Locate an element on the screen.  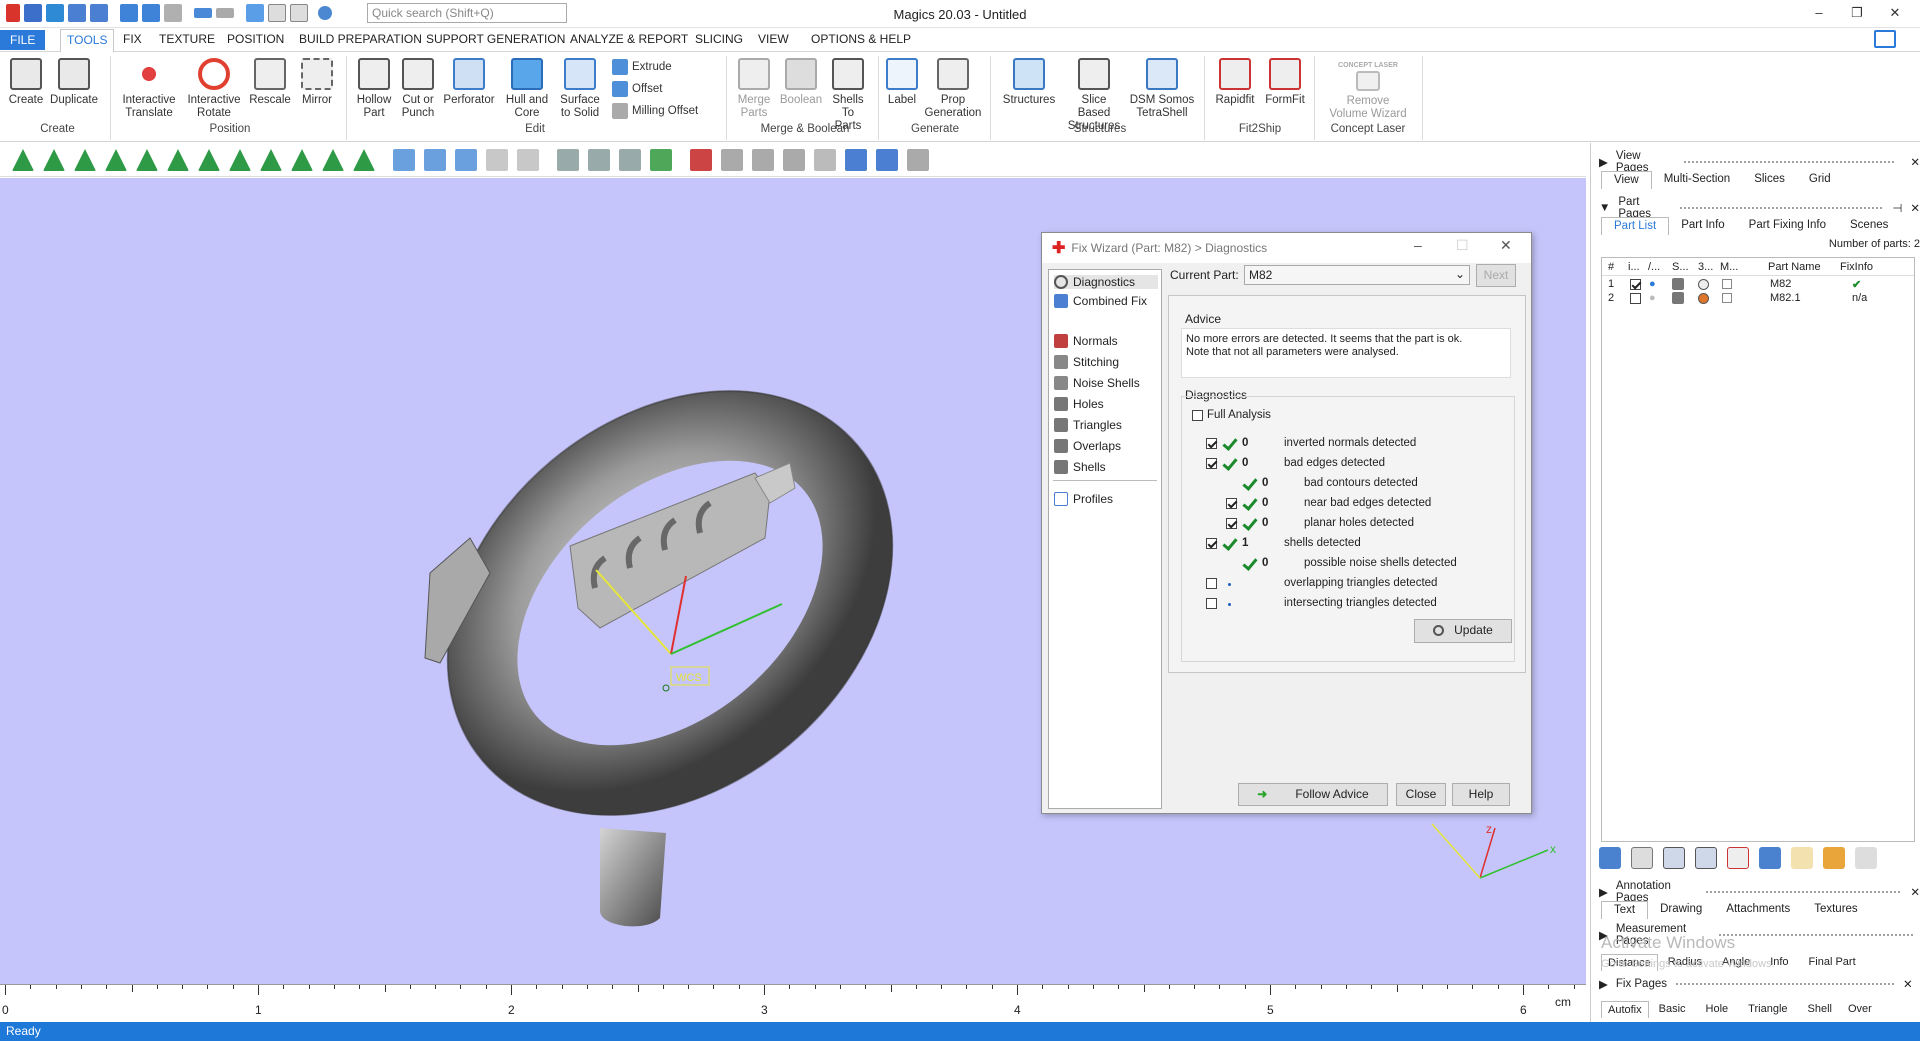
triangle-g-icon is located at coordinates (763, 160).